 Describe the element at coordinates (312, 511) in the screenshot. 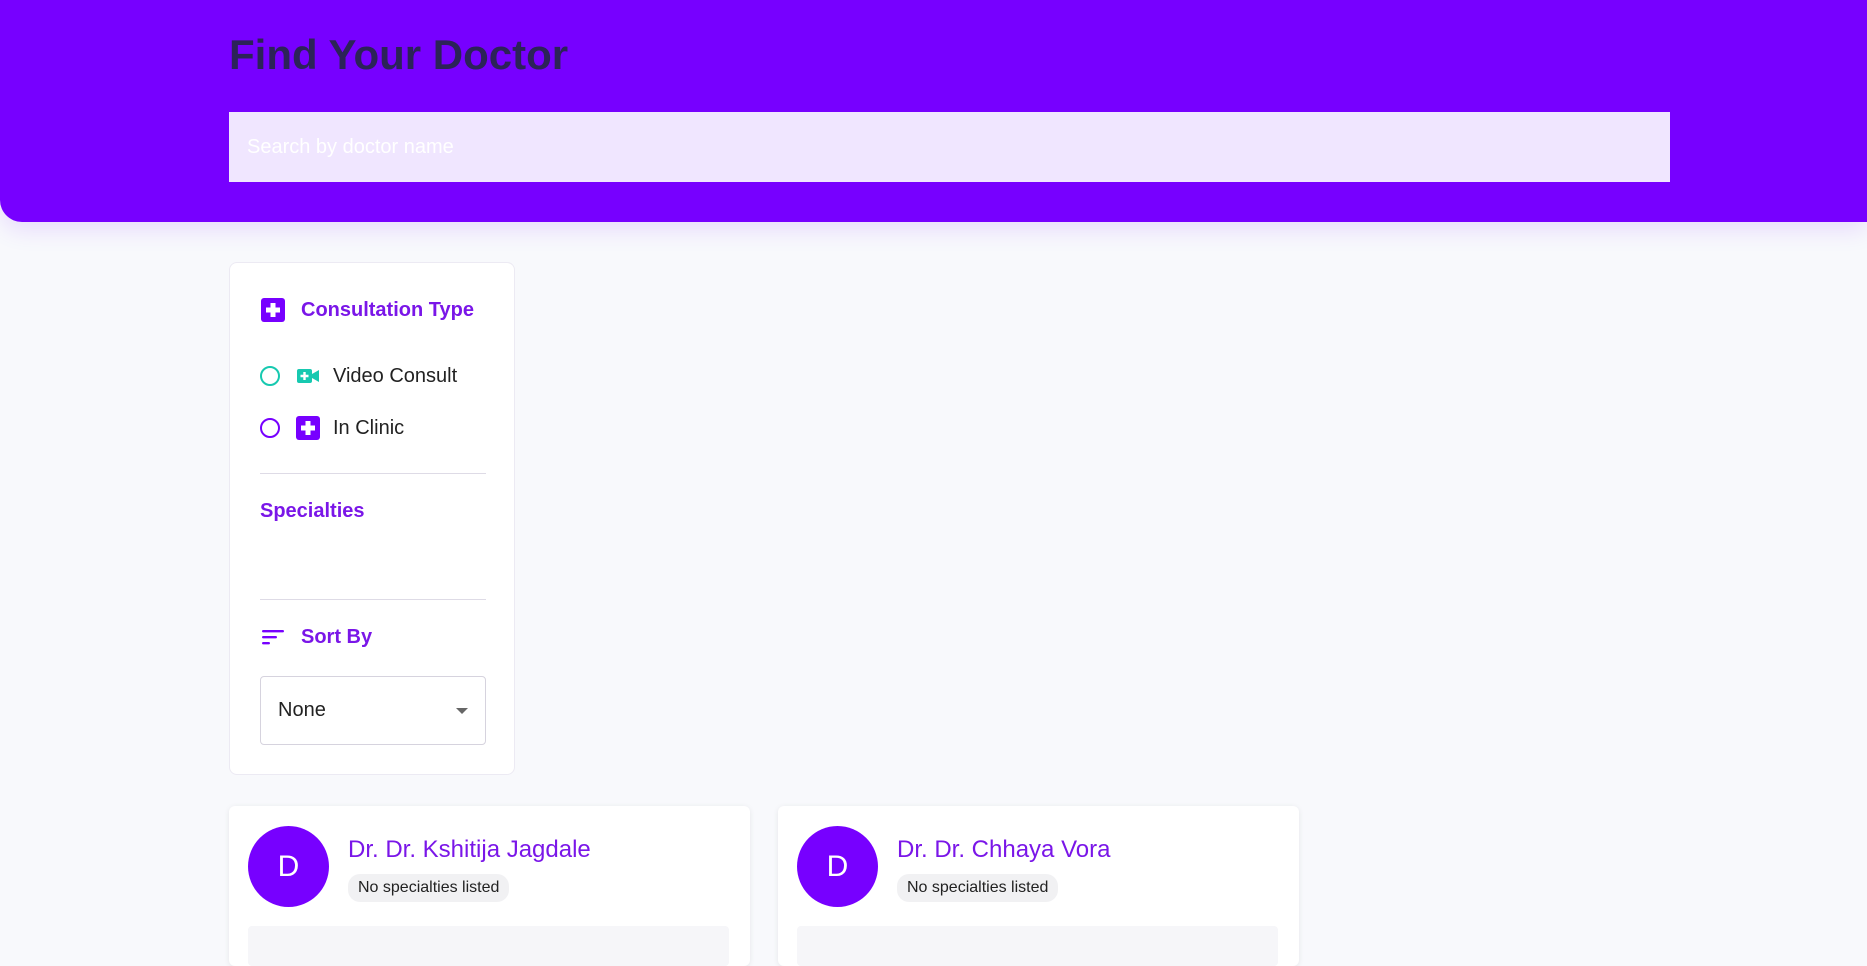

I see `specialties-title: Specialties` at that location.